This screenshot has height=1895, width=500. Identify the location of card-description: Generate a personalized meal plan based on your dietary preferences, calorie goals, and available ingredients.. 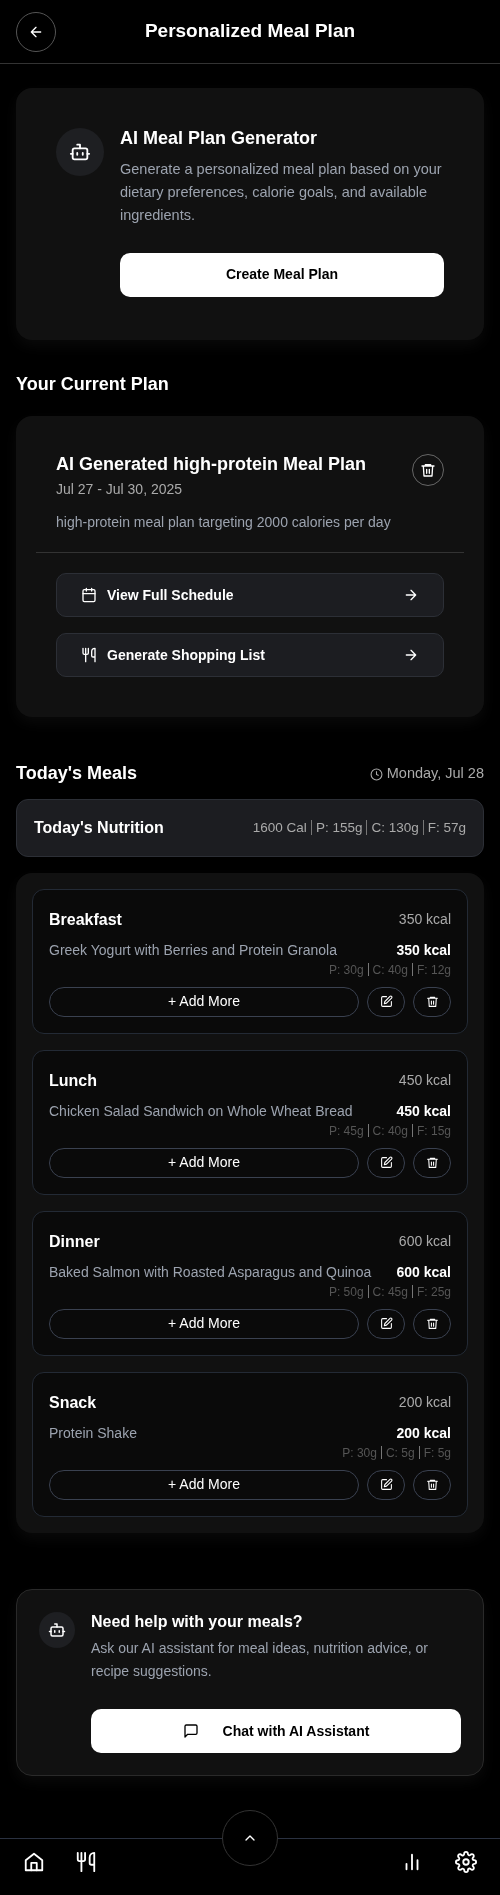
(281, 192).